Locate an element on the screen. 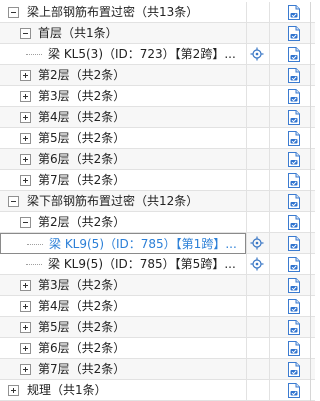 The height and width of the screenshot is (401, 320). tree-cell: 梁下部钢筋布置过密（共12条） is located at coordinates (123, 201).